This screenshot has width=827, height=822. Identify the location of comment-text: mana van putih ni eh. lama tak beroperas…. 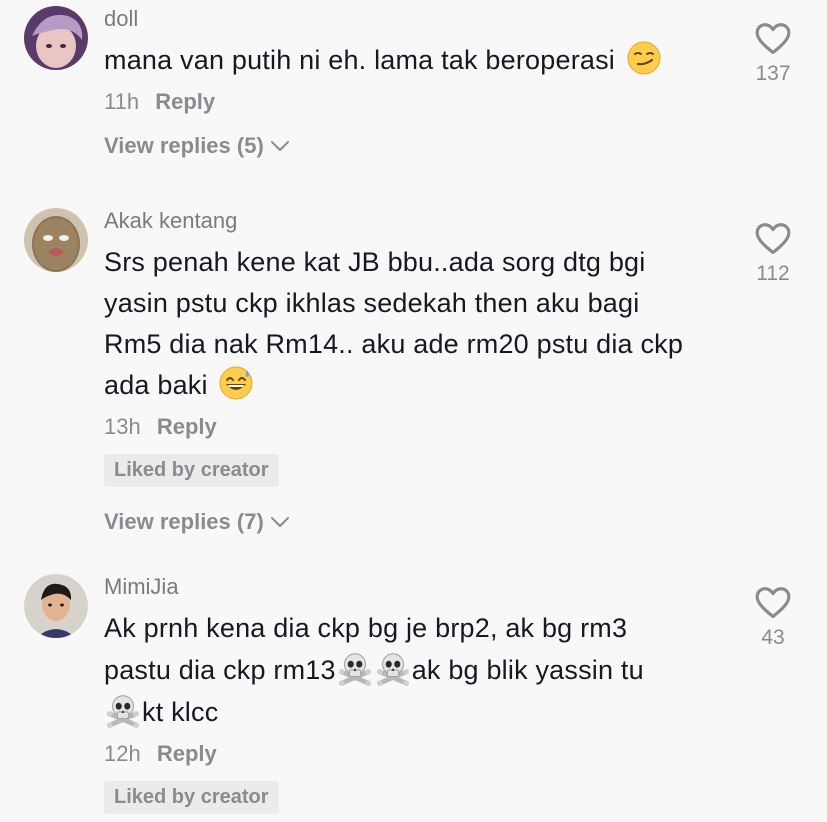
(414, 60).